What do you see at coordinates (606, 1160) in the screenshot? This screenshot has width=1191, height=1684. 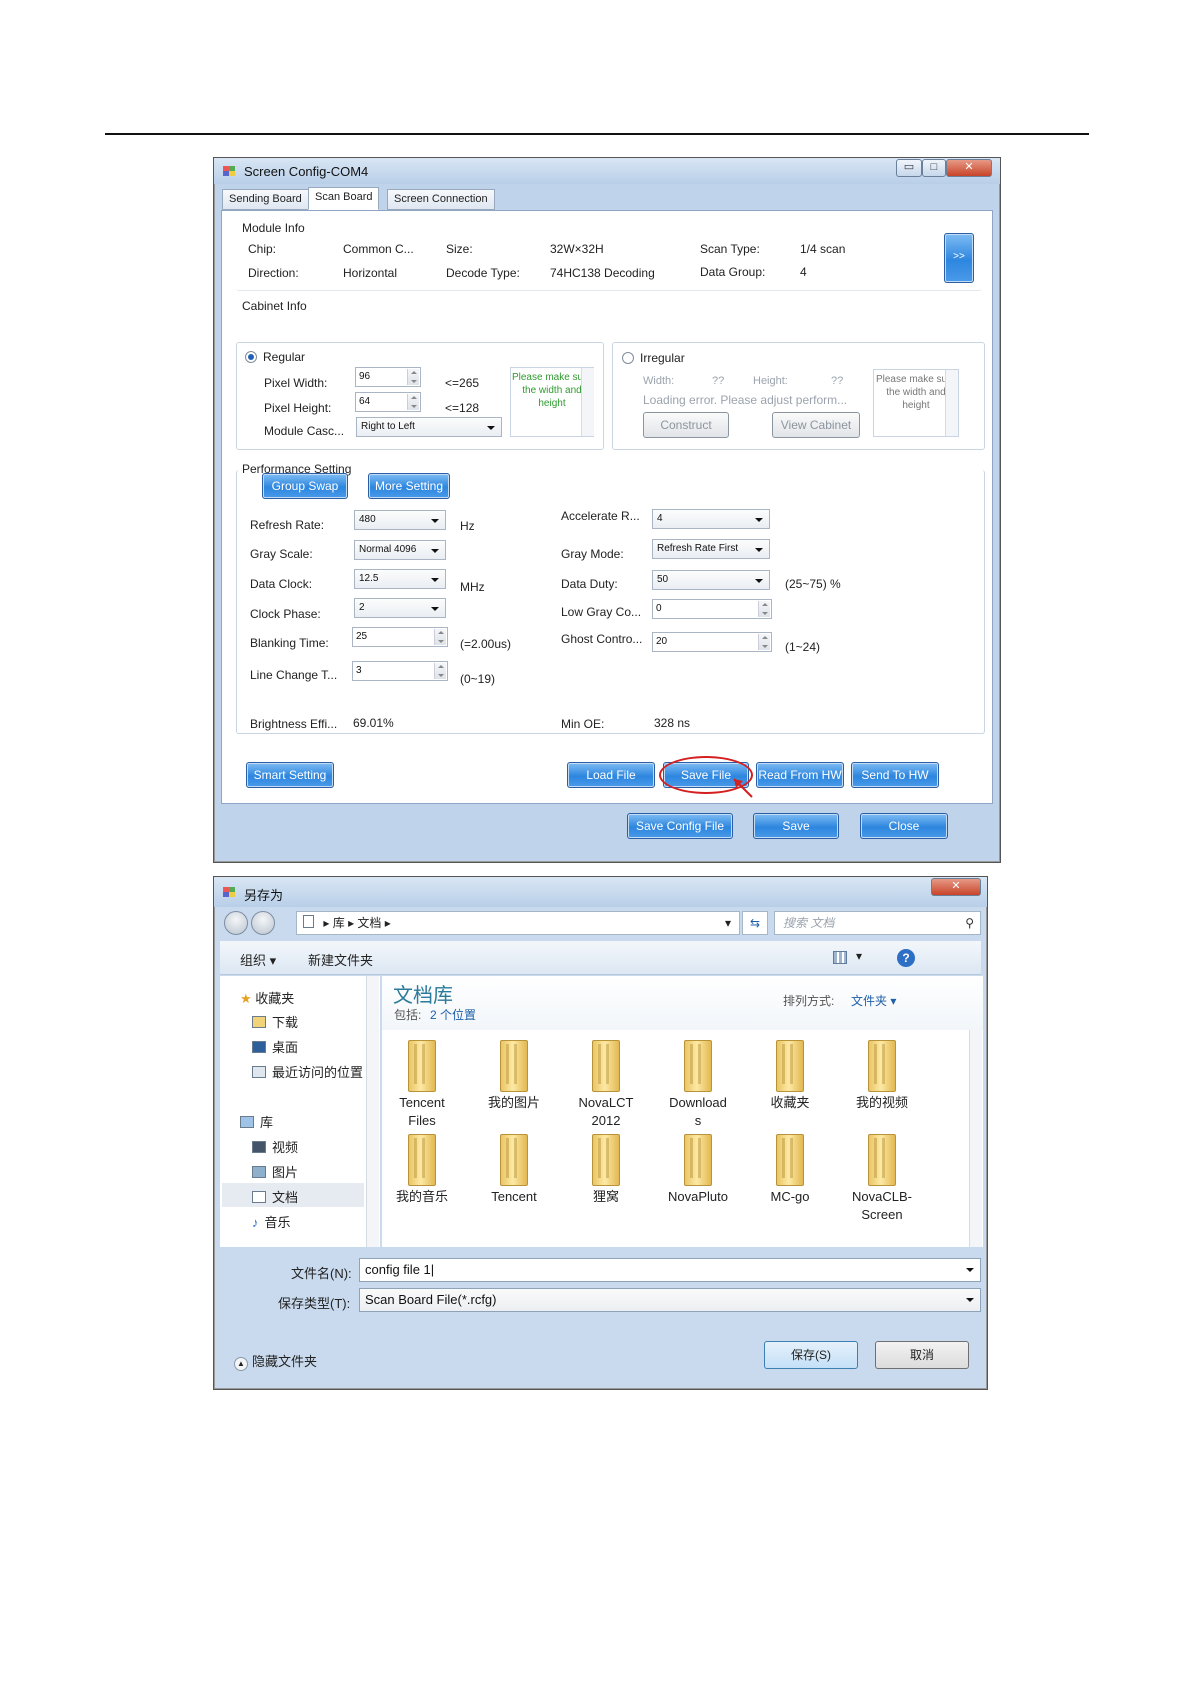 I see `folder-icon` at bounding box center [606, 1160].